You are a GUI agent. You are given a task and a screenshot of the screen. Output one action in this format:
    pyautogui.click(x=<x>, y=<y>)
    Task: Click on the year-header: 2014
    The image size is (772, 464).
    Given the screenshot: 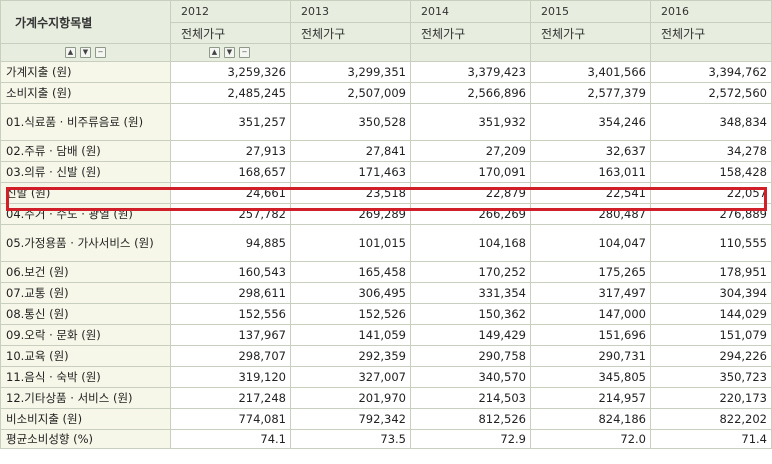 What is the action you would take?
    pyautogui.click(x=470, y=11)
    